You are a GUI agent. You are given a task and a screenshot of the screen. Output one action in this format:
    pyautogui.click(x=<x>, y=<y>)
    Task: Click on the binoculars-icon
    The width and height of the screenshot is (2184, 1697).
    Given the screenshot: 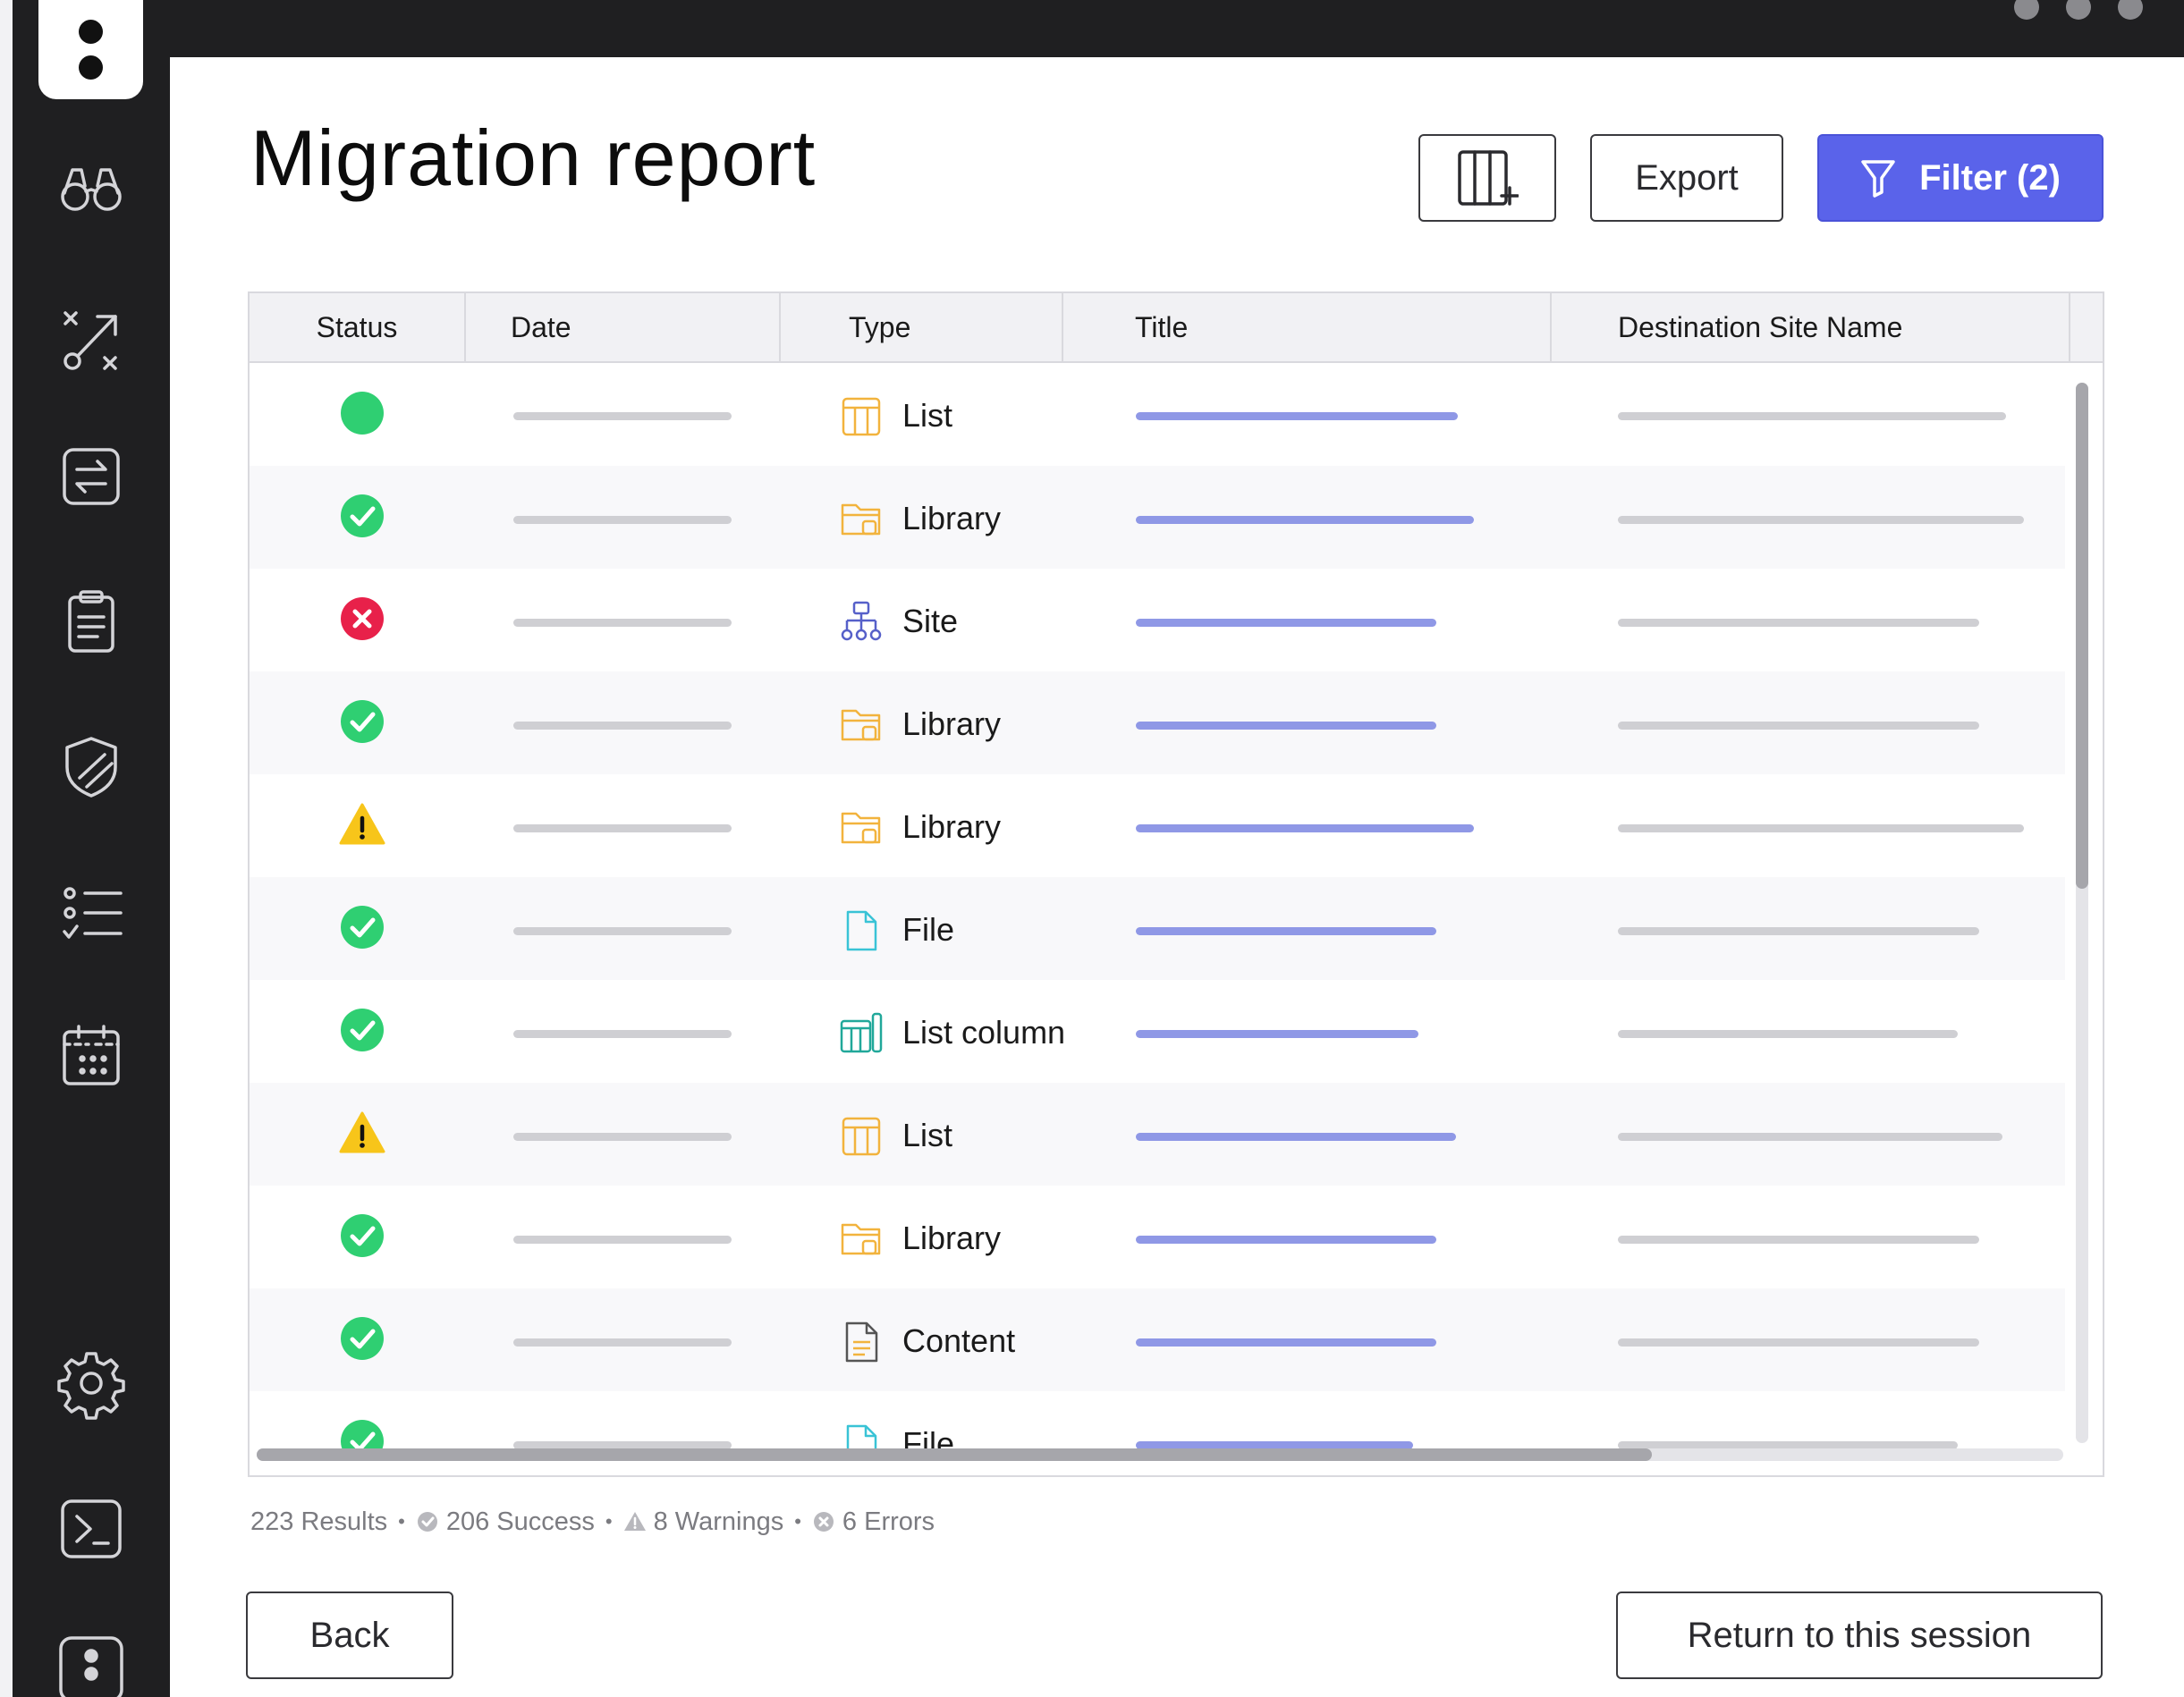 What is the action you would take?
    pyautogui.click(x=91, y=188)
    